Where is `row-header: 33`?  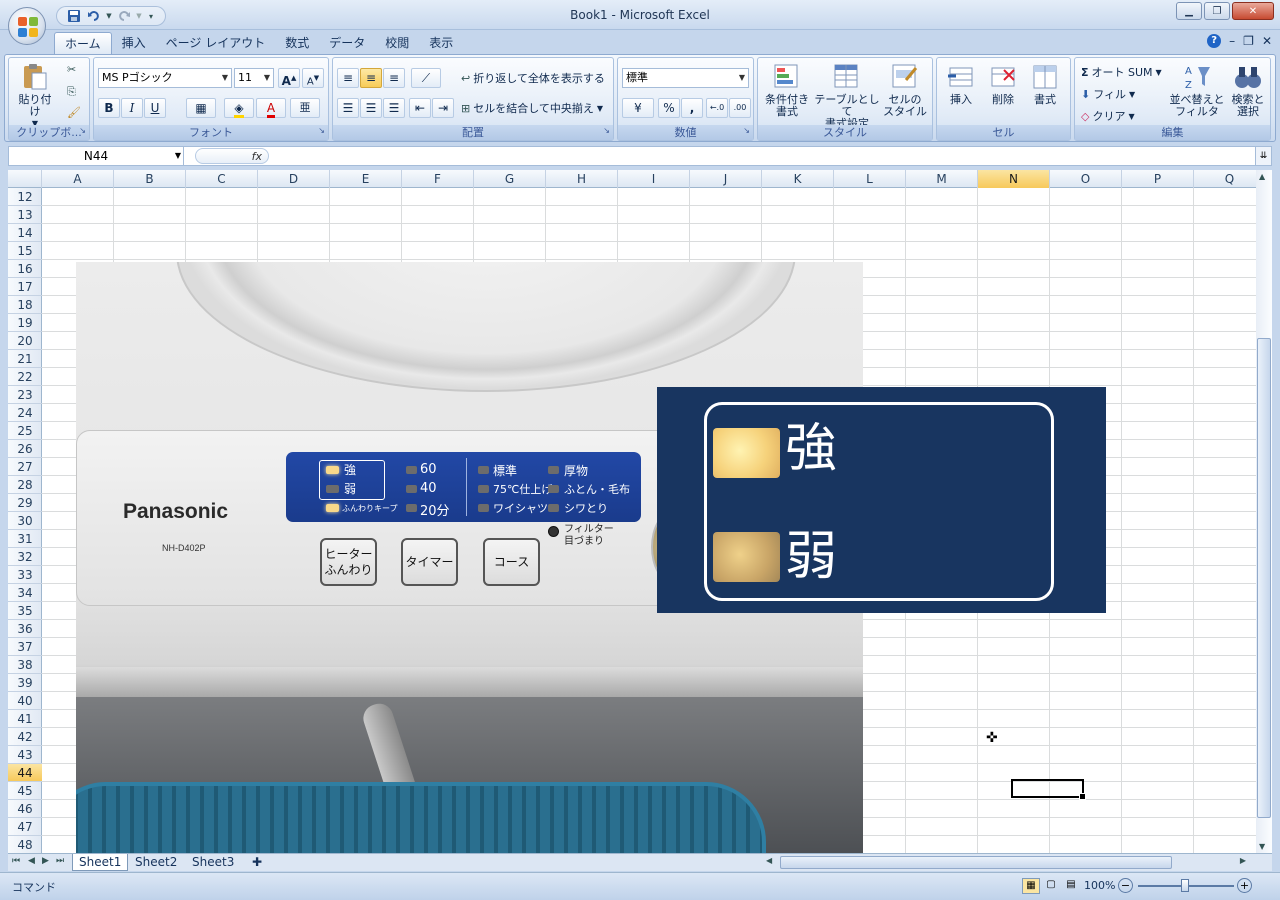 row-header: 33 is located at coordinates (25, 575).